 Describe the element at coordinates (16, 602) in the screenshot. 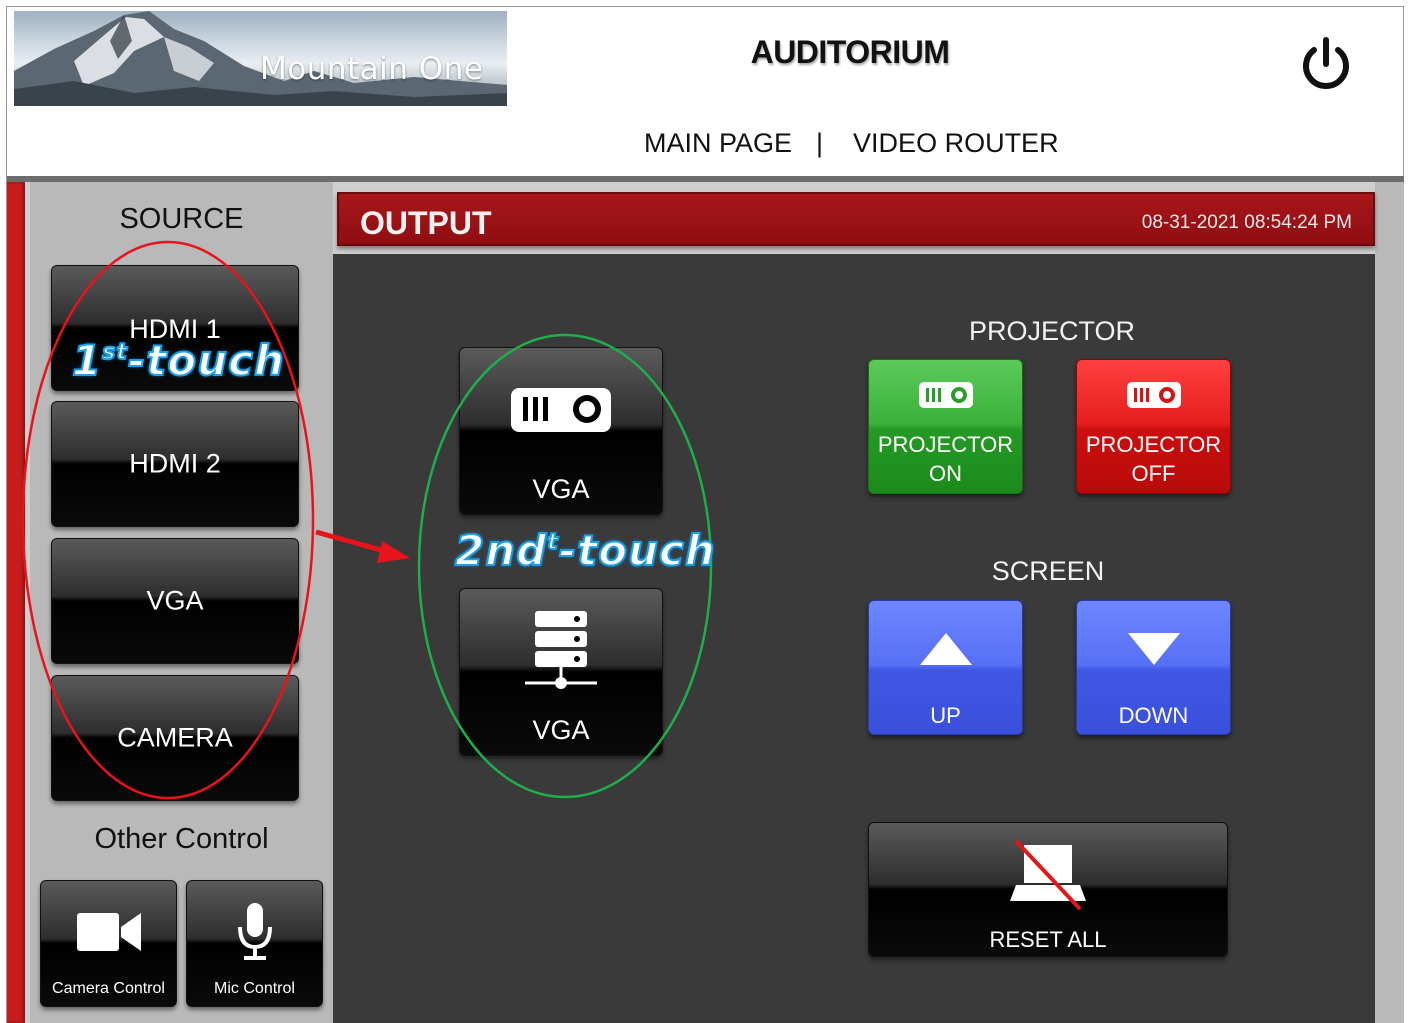

I see `left-accent-strip` at that location.